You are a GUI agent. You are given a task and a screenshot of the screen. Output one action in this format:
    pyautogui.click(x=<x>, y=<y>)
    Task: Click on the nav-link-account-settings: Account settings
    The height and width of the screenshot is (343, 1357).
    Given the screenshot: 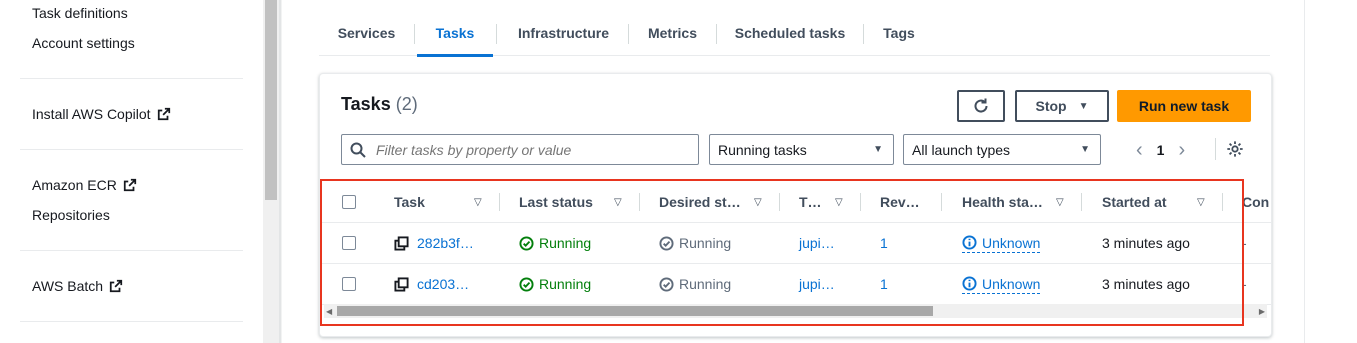 What is the action you would take?
    pyautogui.click(x=83, y=43)
    